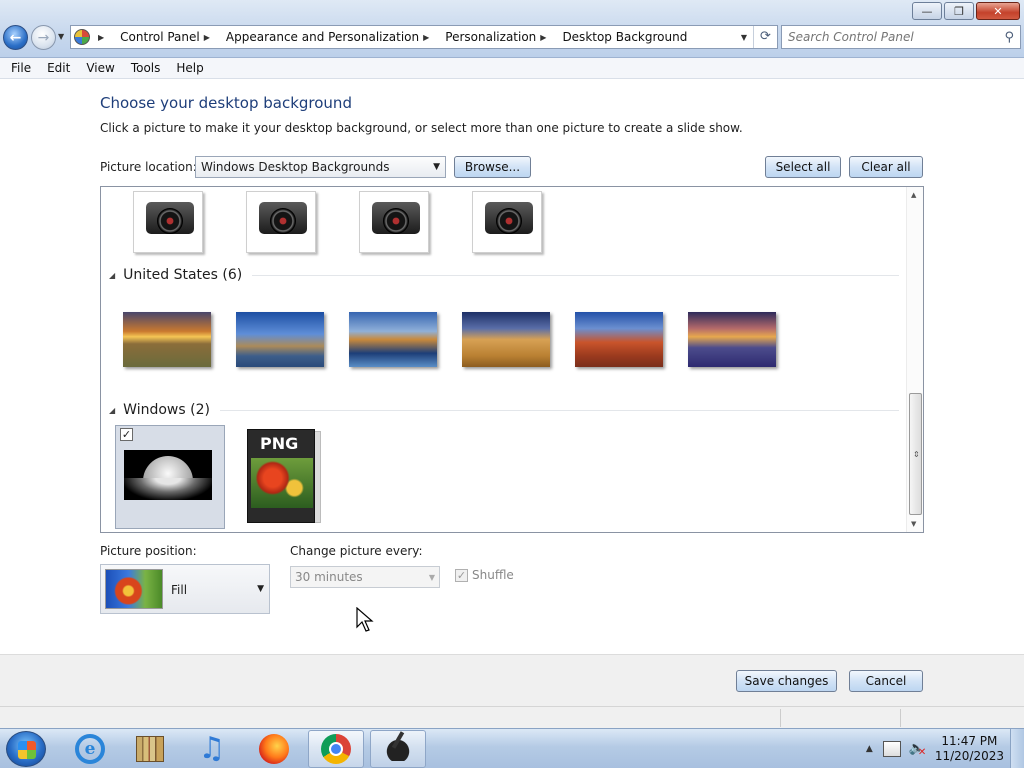 This screenshot has width=1024, height=768. Describe the element at coordinates (150, 749) in the screenshot. I see `taskbar-libraries` at that location.